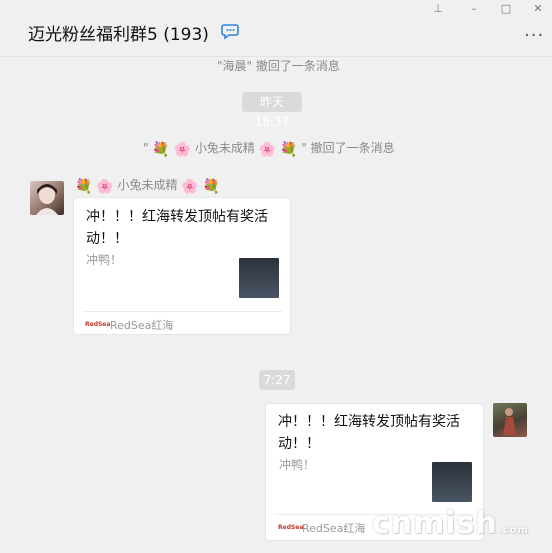  Describe the element at coordinates (276, 28) in the screenshot. I see `title-bar: 迈光粉丝福利群5 (193) ⊥ – □ ✕ ···` at that location.